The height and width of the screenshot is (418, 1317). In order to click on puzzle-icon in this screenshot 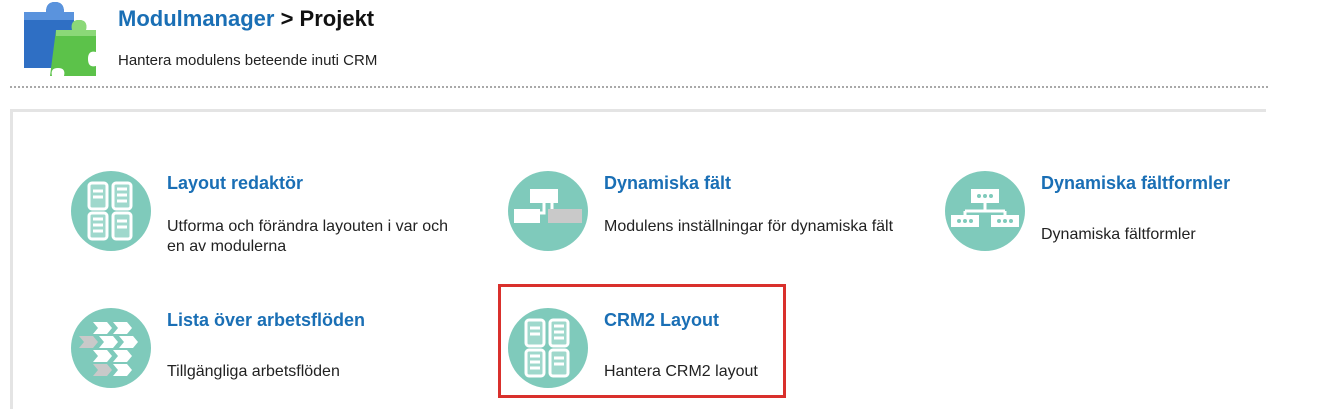, I will do `click(57, 39)`.